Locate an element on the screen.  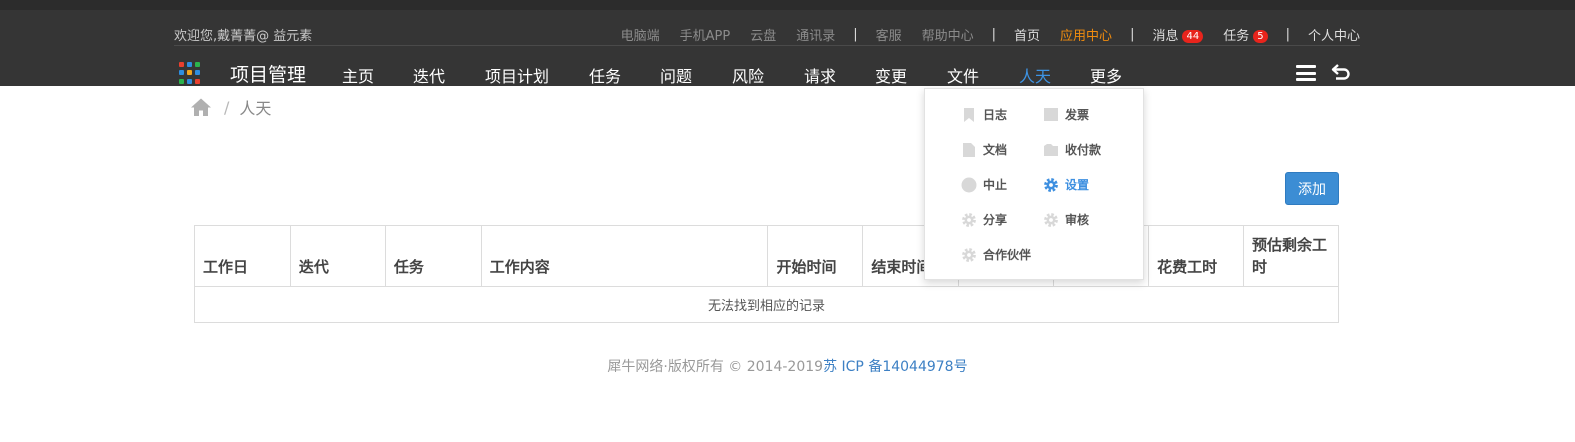
table-header-row: 工作日 迭代 任务 工作内容 开始时间 结束时间 花费工时 预估剩余工时 is located at coordinates (766, 256).